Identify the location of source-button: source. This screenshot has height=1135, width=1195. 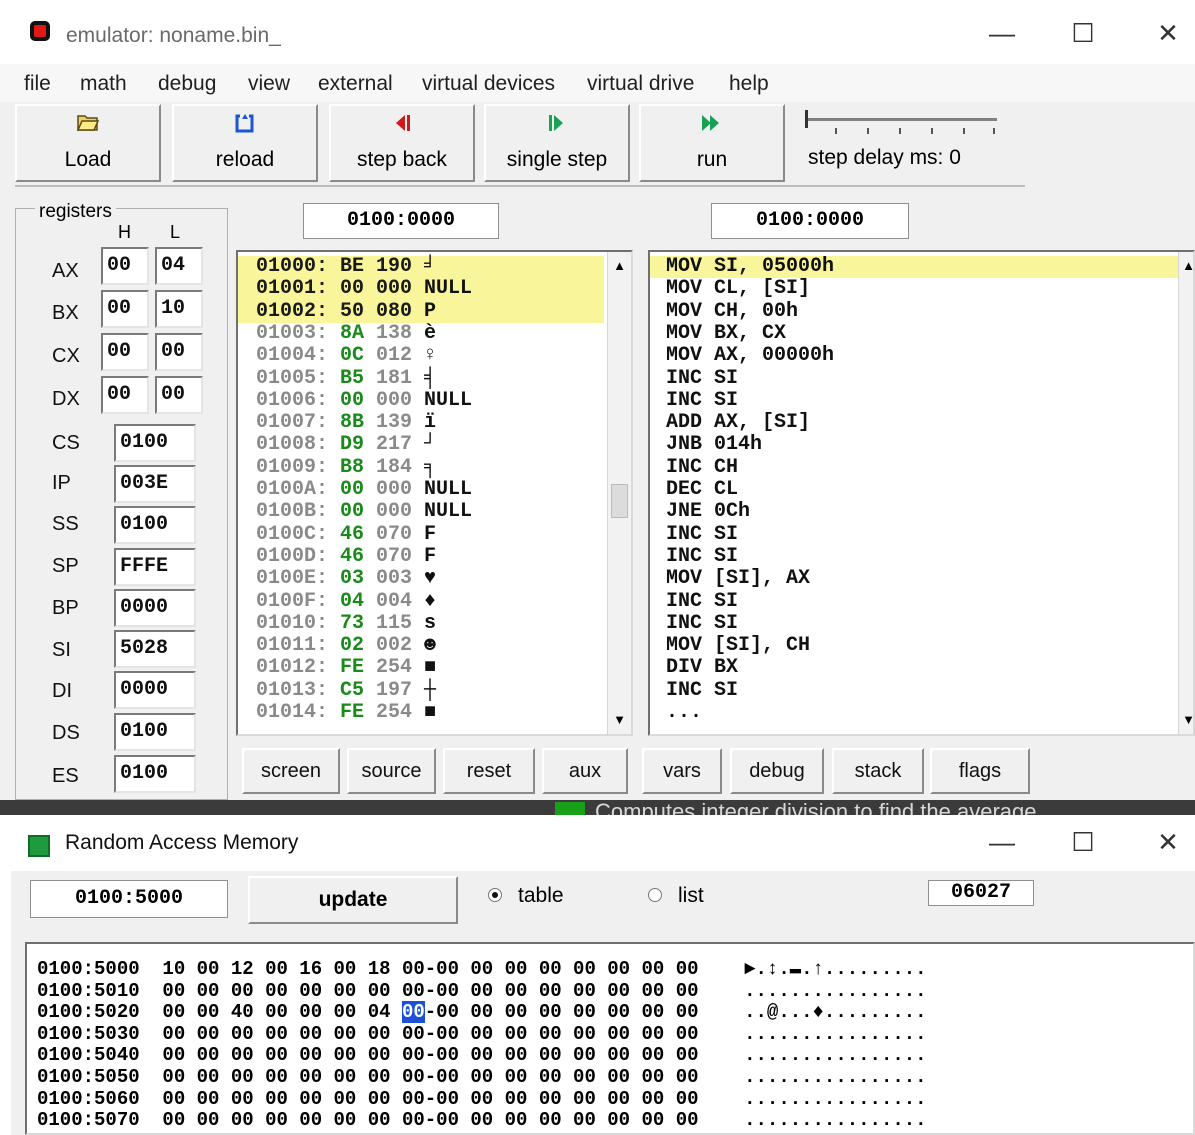
(391, 771).